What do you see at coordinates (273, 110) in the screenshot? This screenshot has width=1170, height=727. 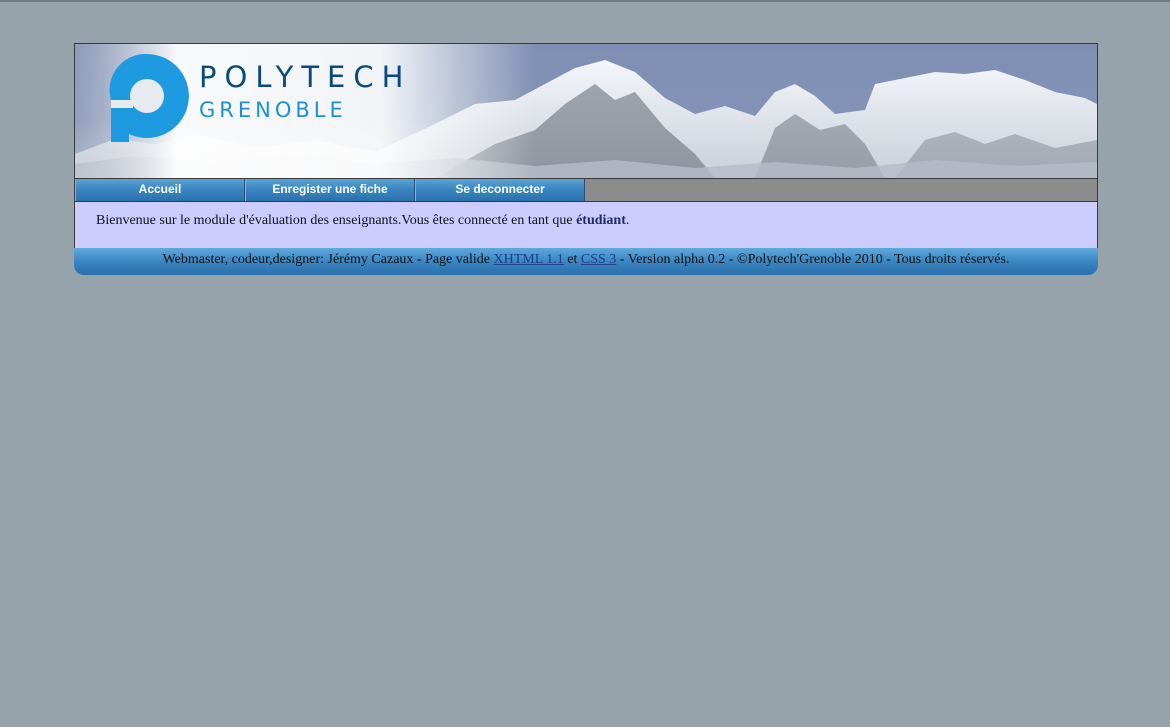 I see `brand-name-grenoble: GRENOBLE` at bounding box center [273, 110].